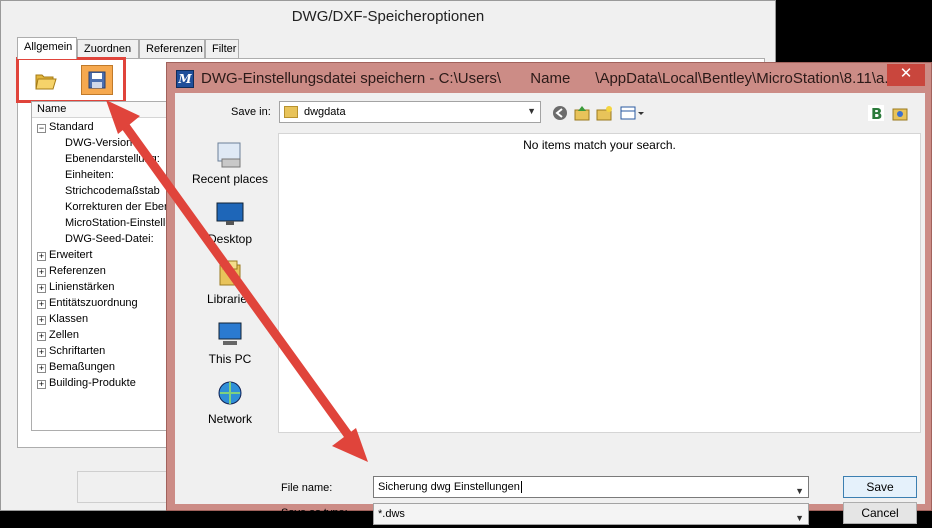 This screenshot has width=932, height=528. I want to click on tab-allgemein: Allgemein, so click(47, 48).